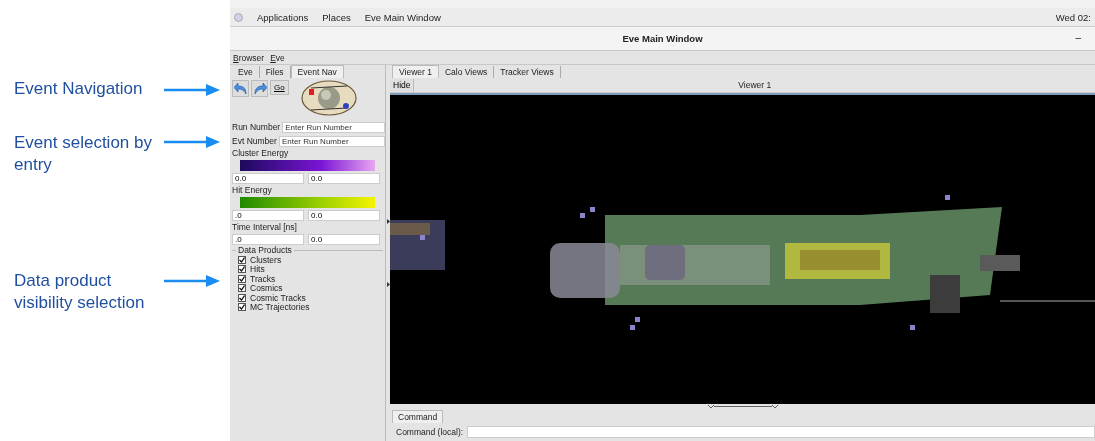 The image size is (1095, 441). I want to click on checkbox-label: Clusters, so click(266, 259).